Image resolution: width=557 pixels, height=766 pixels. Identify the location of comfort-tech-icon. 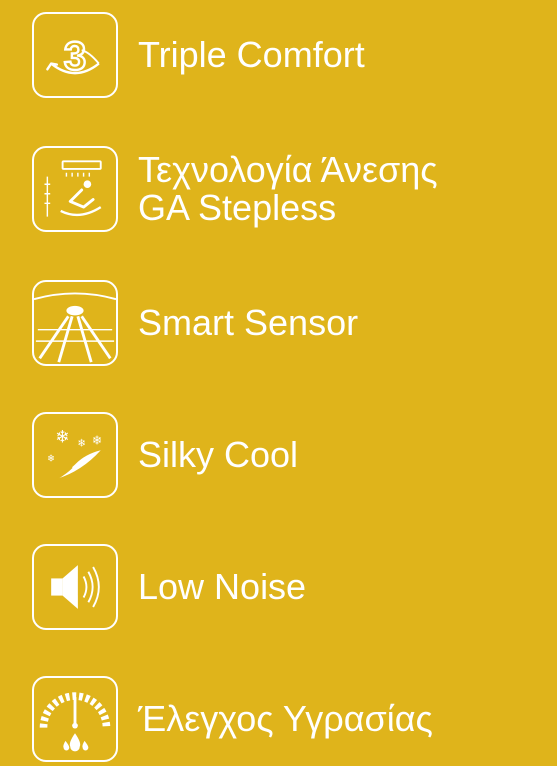
(75, 189).